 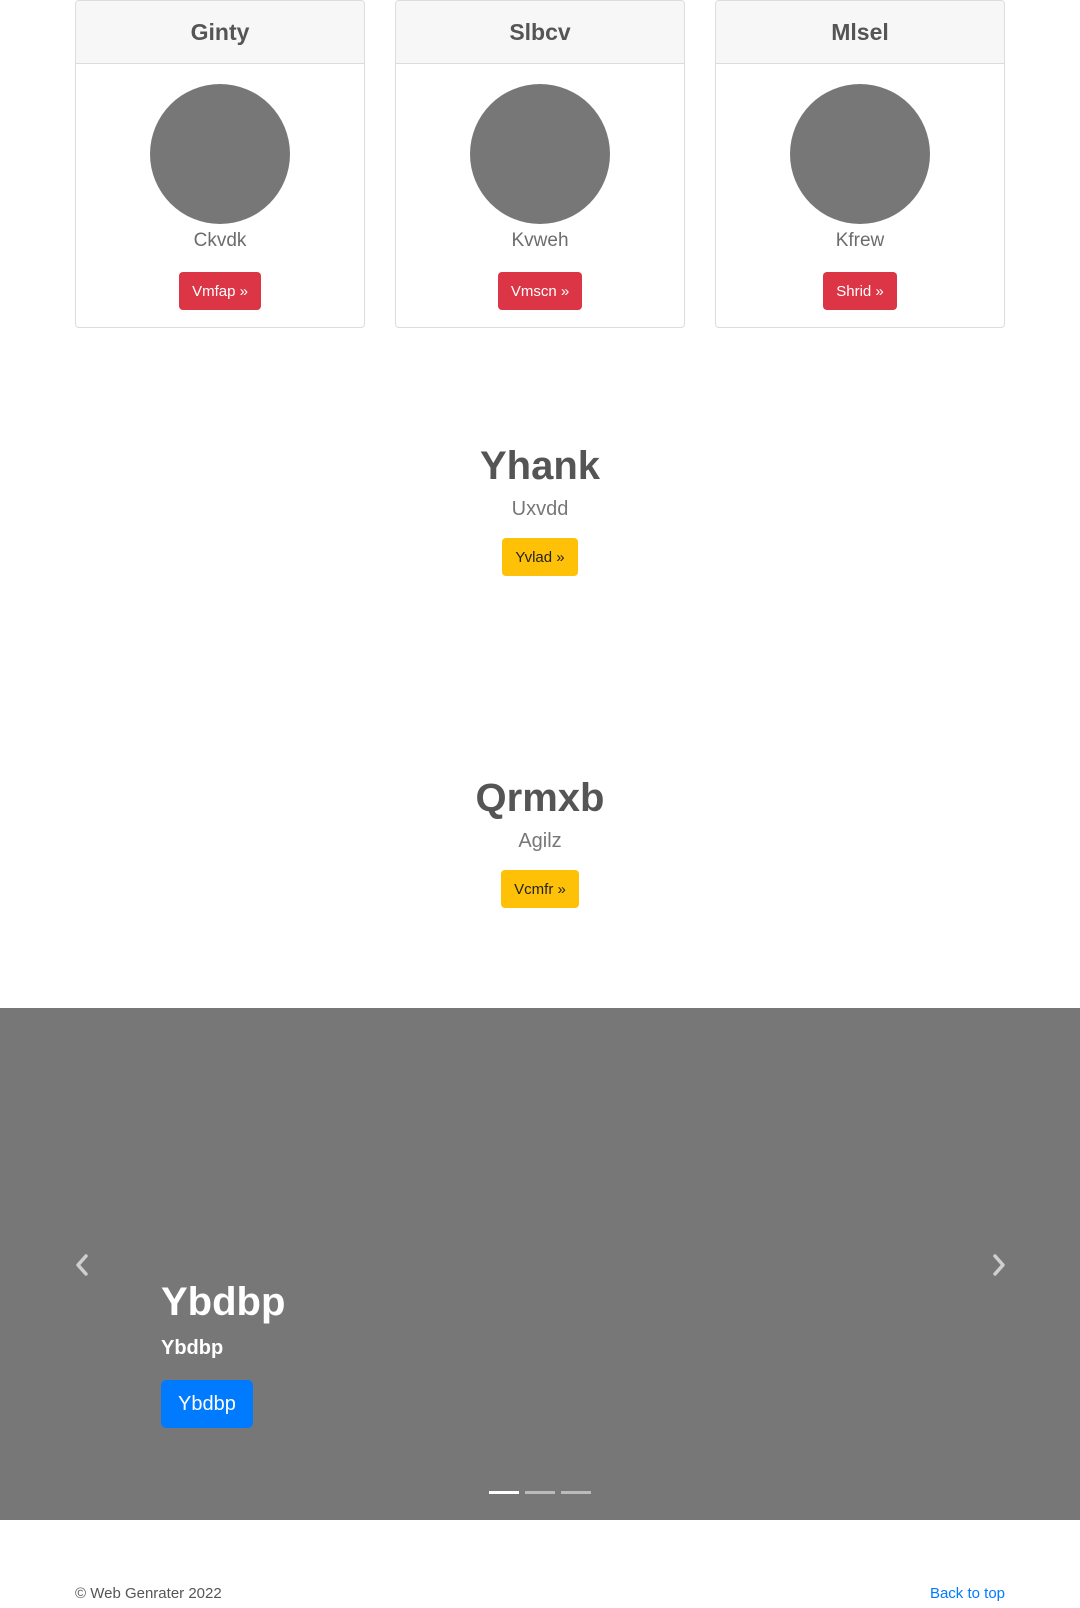 What do you see at coordinates (540, 798) in the screenshot?
I see `feature-heading: Qrmxb` at bounding box center [540, 798].